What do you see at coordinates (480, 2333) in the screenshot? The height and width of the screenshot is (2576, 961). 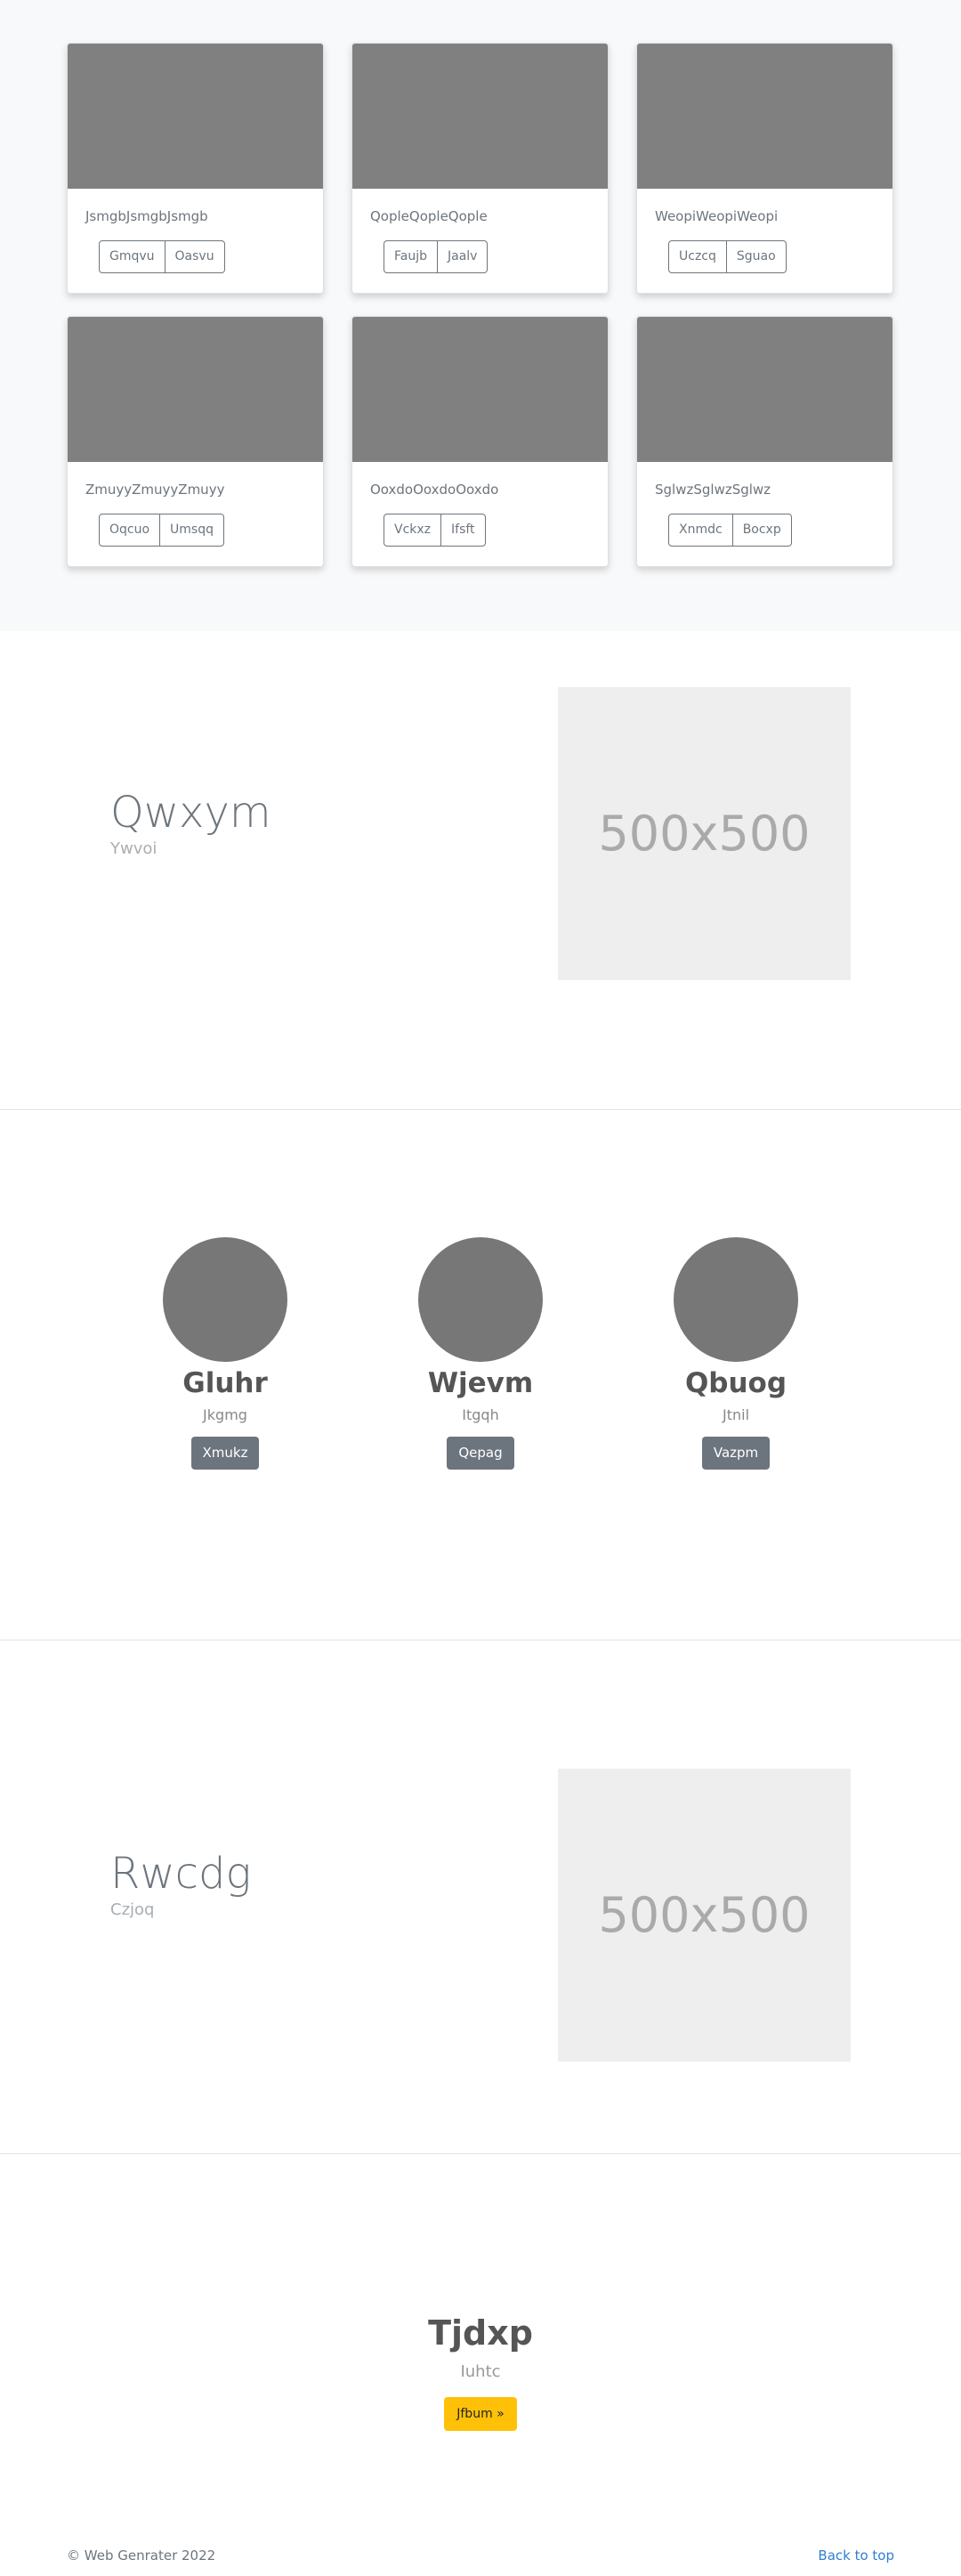 I see `cta-title: Tjdxp` at bounding box center [480, 2333].